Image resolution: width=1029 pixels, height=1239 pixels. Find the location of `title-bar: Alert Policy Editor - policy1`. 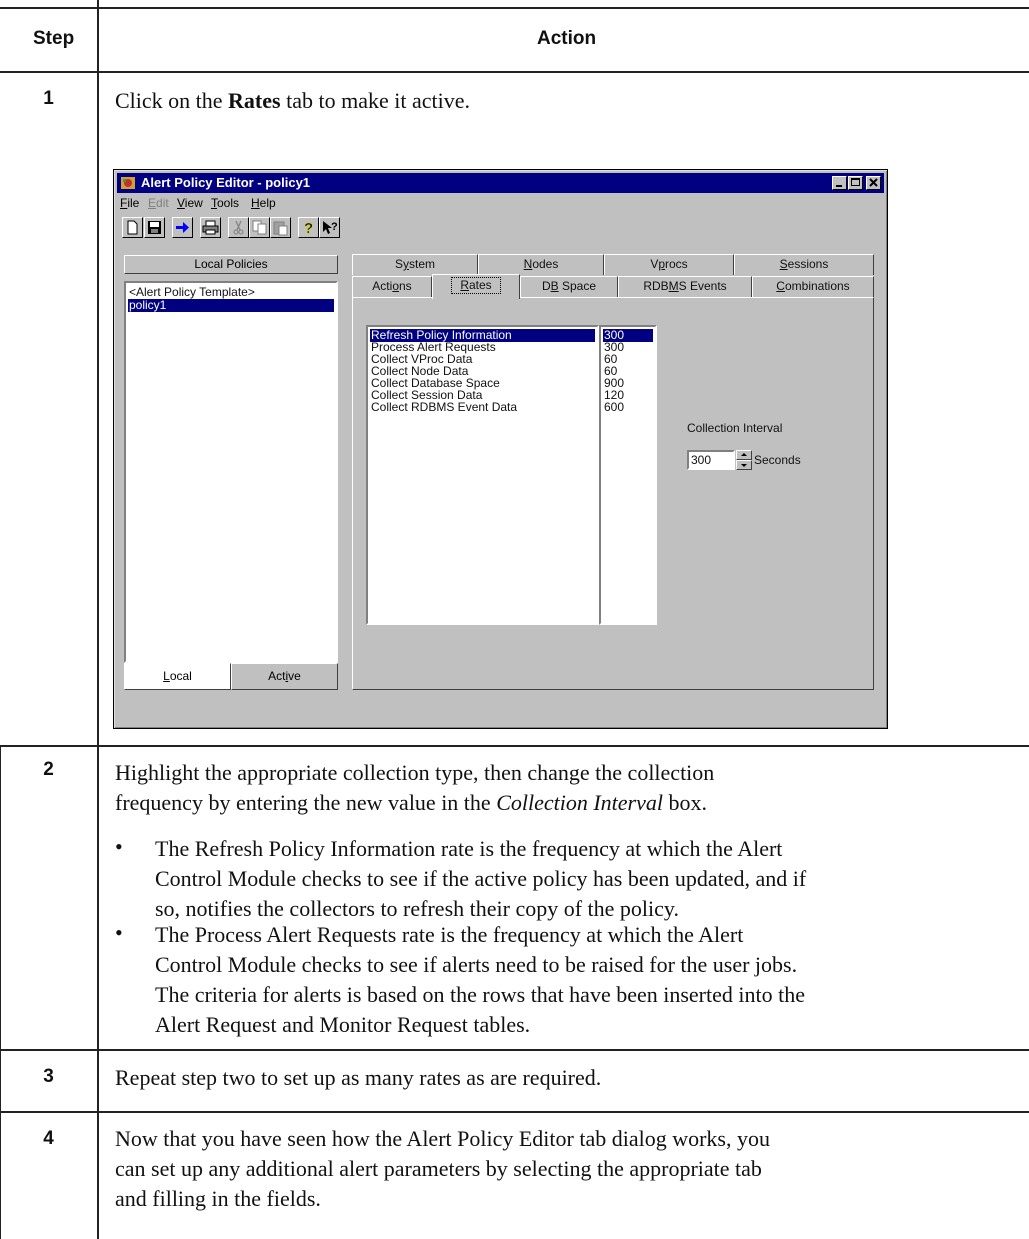

title-bar: Alert Policy Editor - policy1 is located at coordinates (500, 183).